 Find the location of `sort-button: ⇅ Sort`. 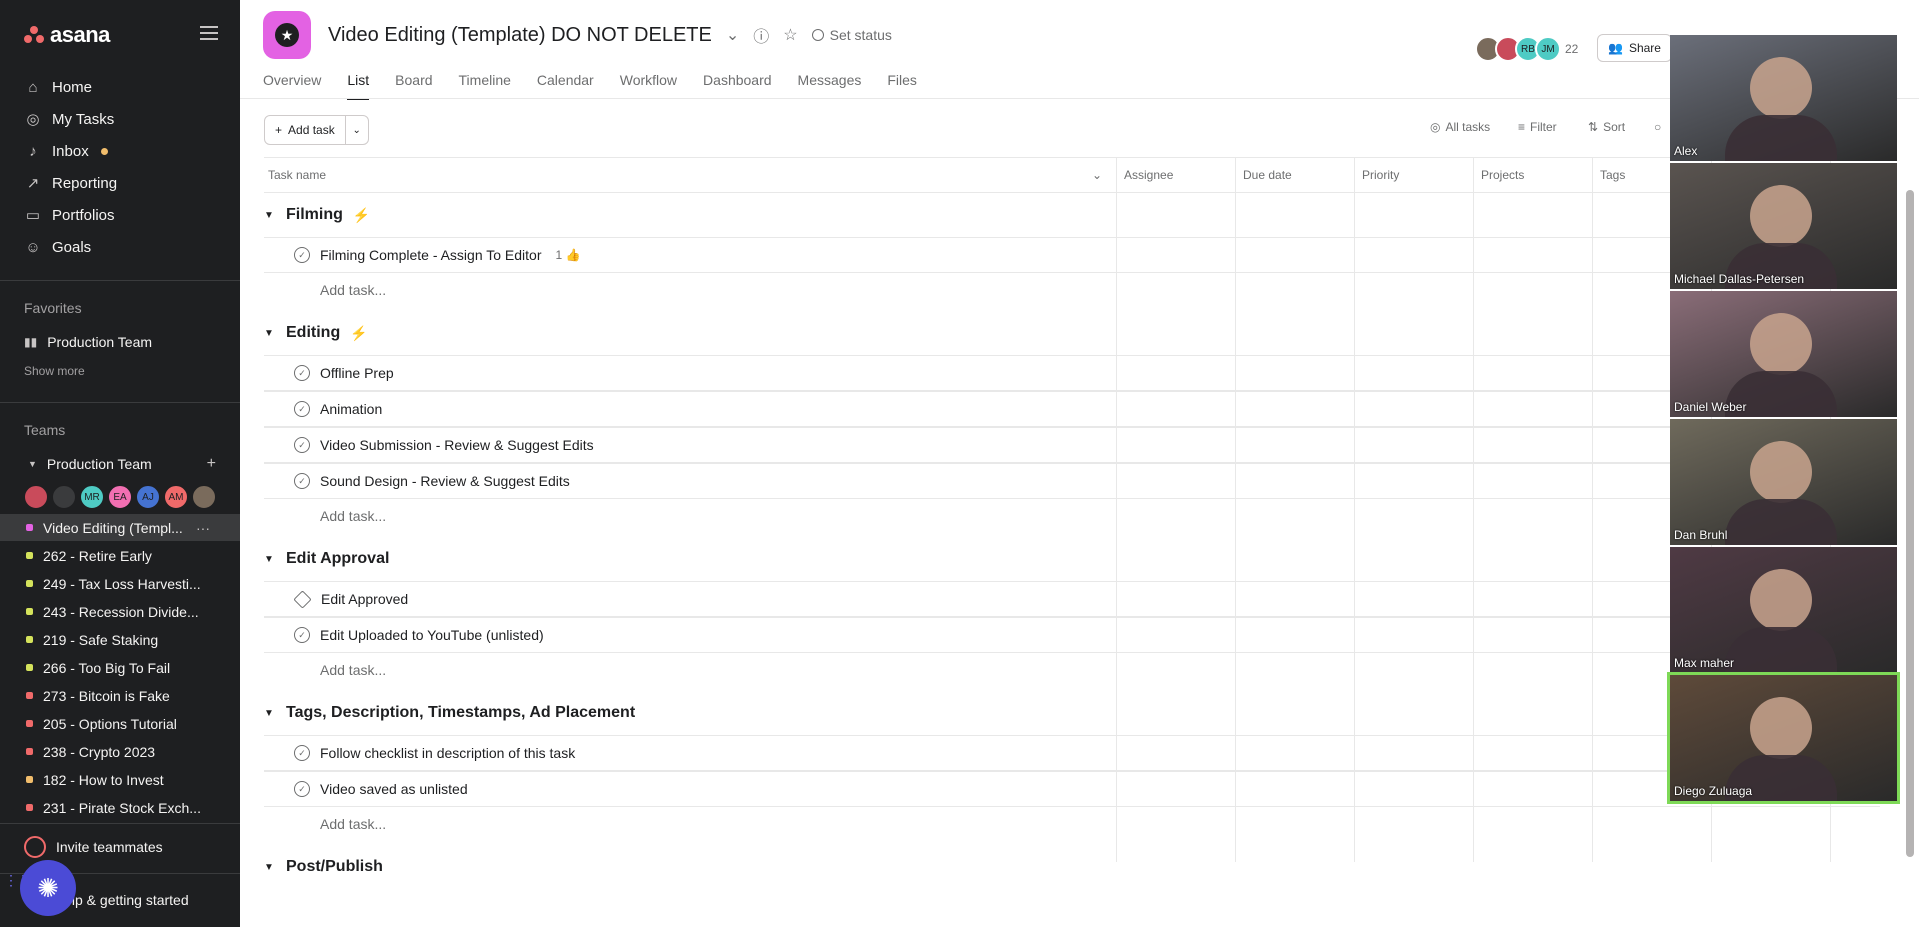

sort-button: ⇅ Sort is located at coordinates (1606, 127).